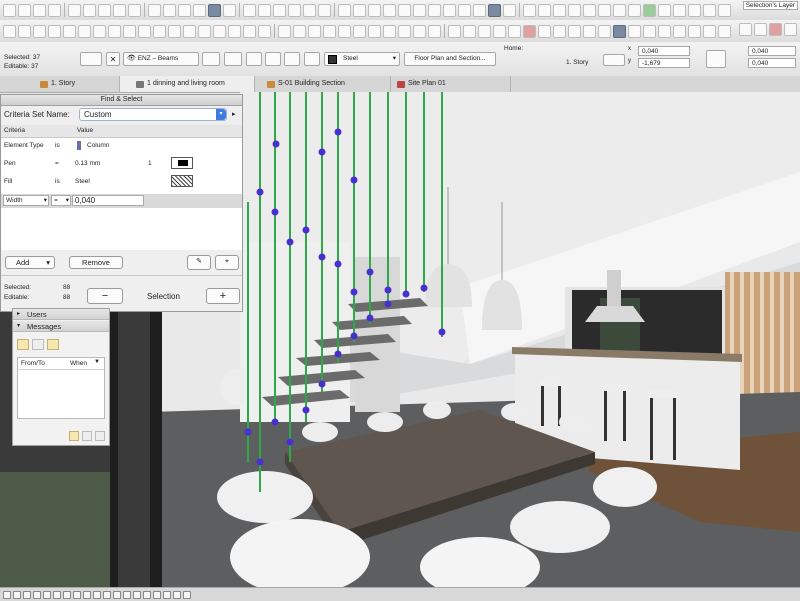 This screenshot has height=601, width=800. Describe the element at coordinates (234, 114) in the screenshot. I see `chevron-right-icon: ▸` at that location.